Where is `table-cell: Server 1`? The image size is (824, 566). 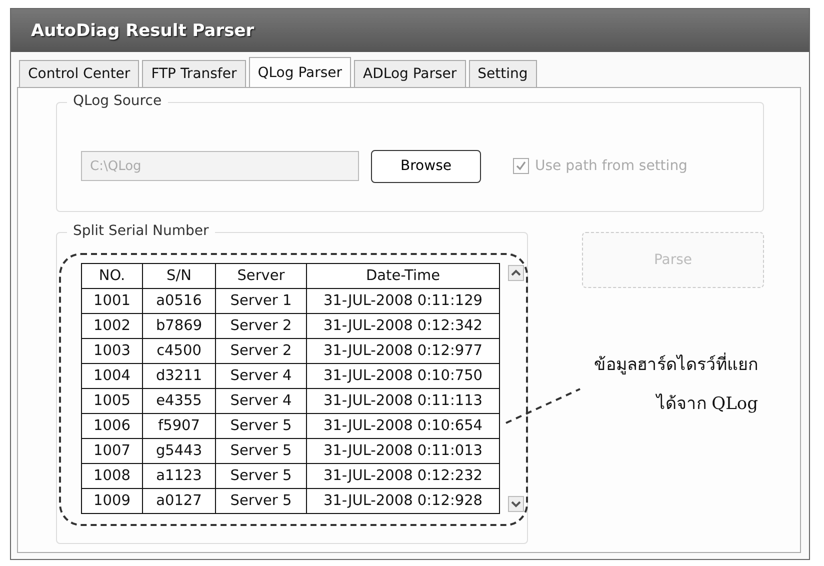
table-cell: Server 1 is located at coordinates (261, 301).